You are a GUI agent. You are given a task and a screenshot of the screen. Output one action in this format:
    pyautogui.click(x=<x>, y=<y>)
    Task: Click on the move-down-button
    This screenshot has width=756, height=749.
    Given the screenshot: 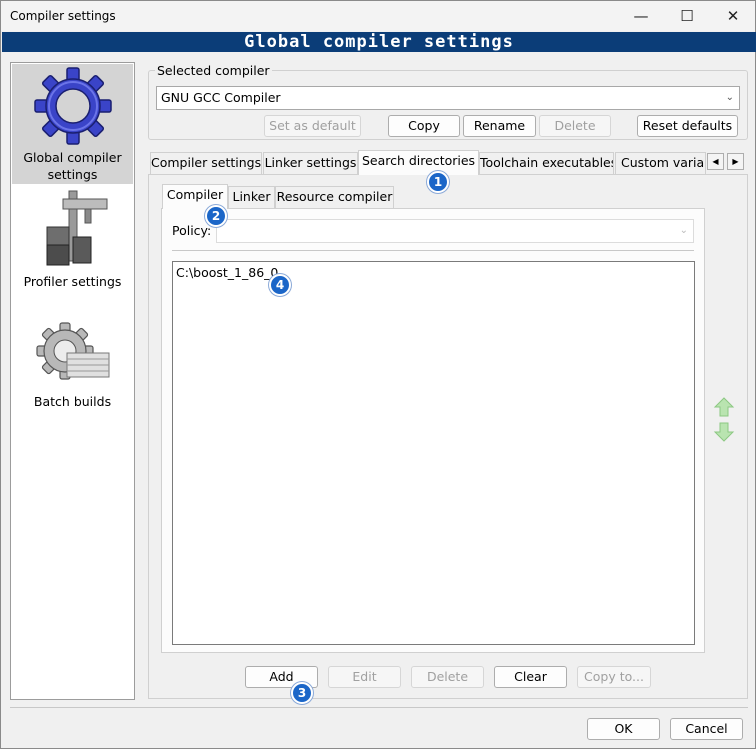 What is the action you would take?
    pyautogui.click(x=724, y=432)
    